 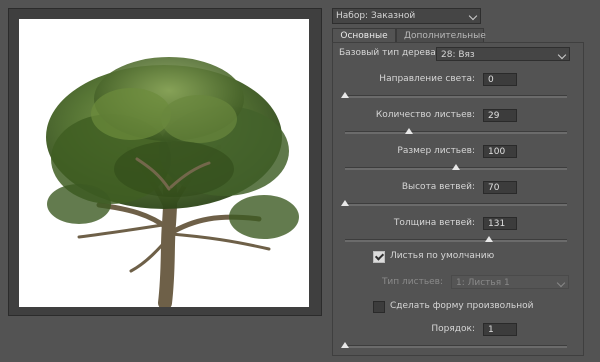 I want to click on branch-height-input: 70, so click(x=500, y=187).